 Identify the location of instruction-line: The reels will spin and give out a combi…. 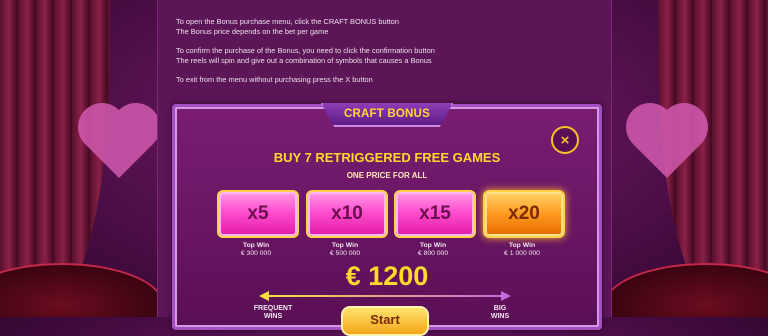
(304, 60).